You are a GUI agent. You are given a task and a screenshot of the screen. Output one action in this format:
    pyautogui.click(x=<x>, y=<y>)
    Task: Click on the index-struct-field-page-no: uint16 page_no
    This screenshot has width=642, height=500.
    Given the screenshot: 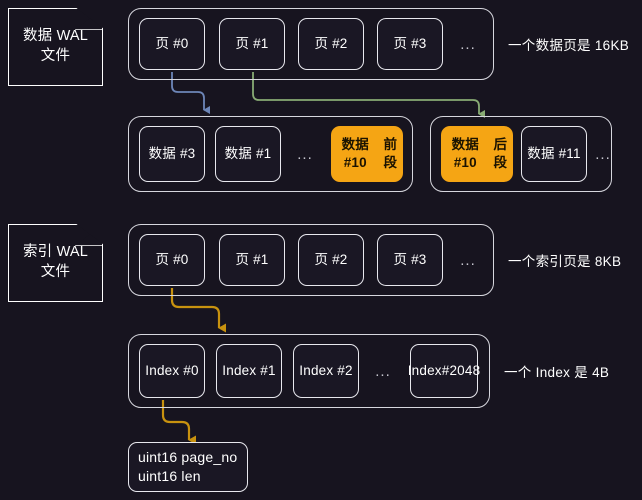 What is the action you would take?
    pyautogui.click(x=188, y=457)
    